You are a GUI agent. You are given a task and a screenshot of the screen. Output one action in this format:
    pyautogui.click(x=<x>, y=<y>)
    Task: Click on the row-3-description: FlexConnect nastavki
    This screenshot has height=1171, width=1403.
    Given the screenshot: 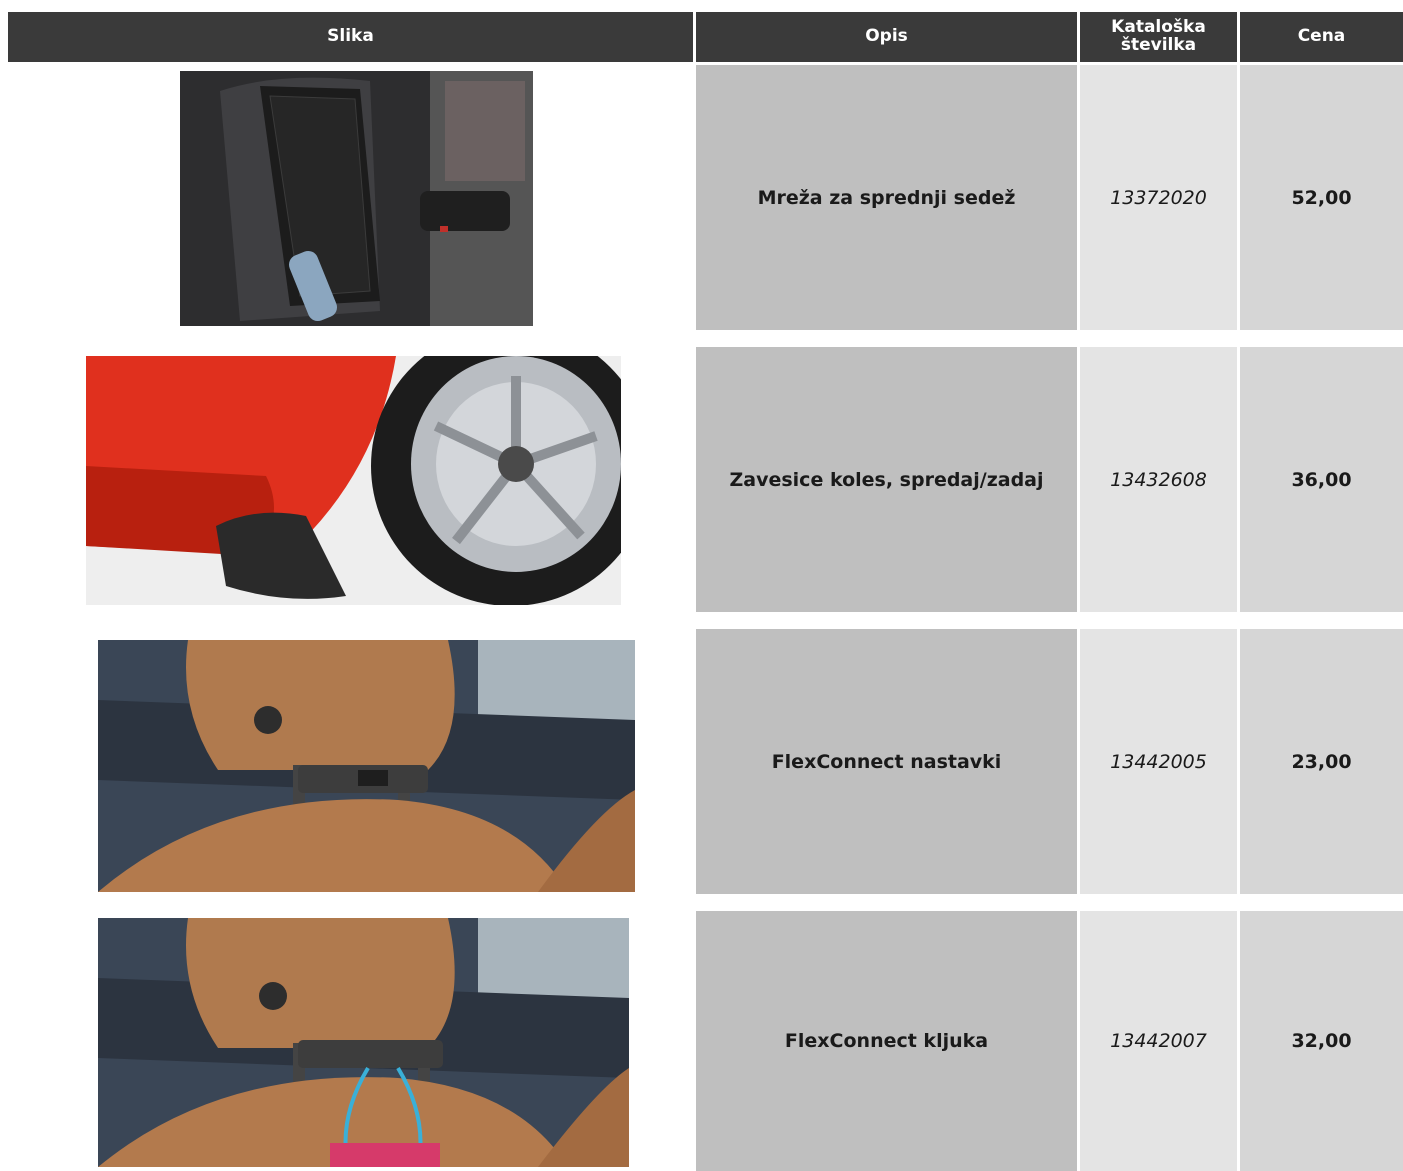 What is the action you would take?
    pyautogui.click(x=886, y=761)
    